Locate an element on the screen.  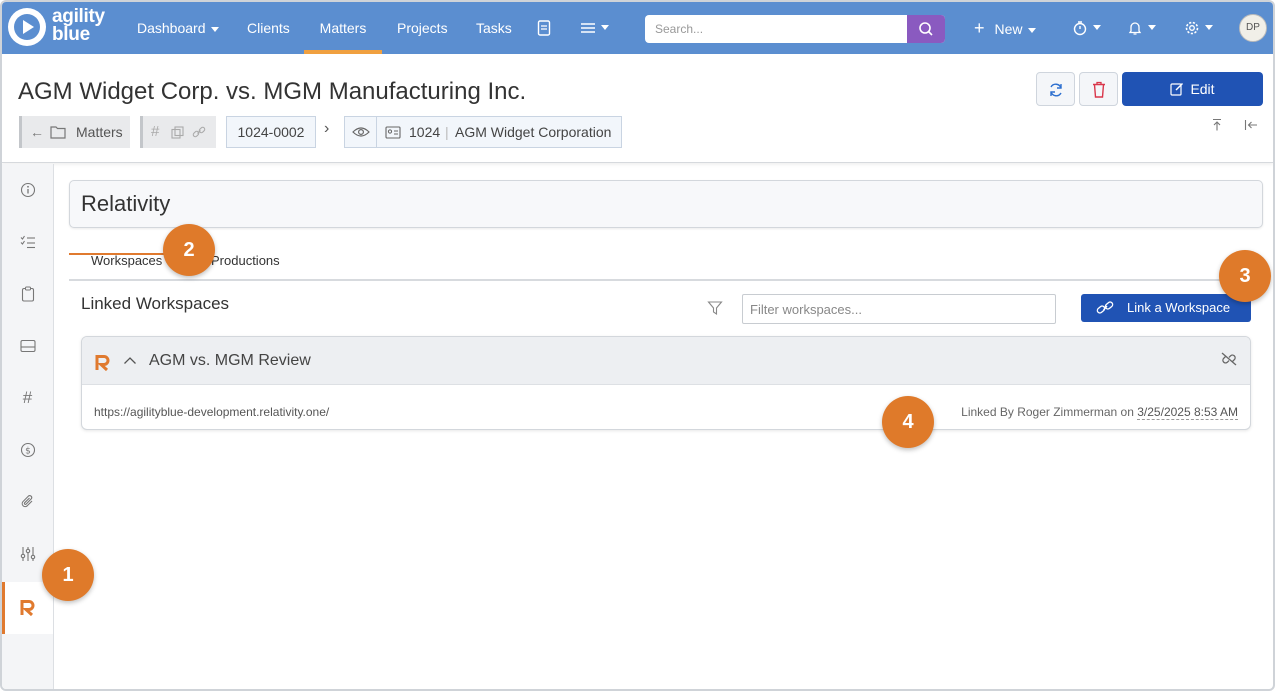
notifications-menu is located at coordinates (1141, 28).